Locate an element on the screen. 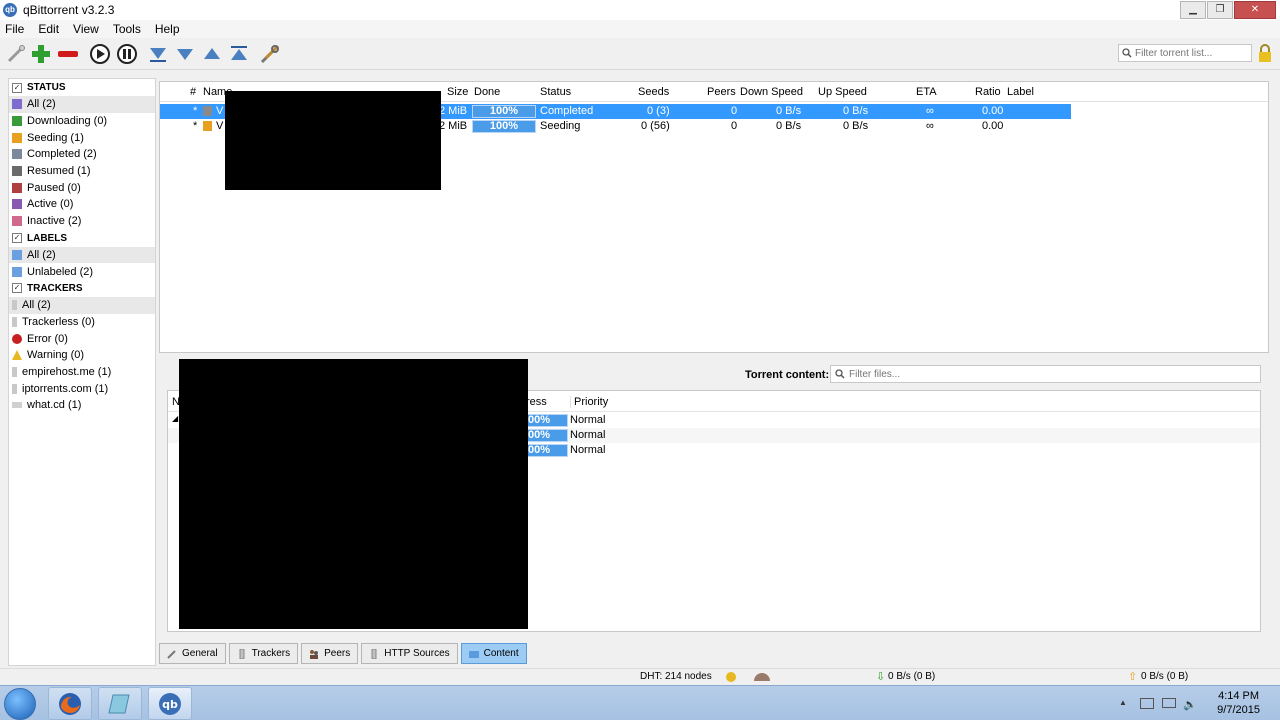 The image size is (1280, 720). labels-header: ✓ LABELS is located at coordinates (82, 238).